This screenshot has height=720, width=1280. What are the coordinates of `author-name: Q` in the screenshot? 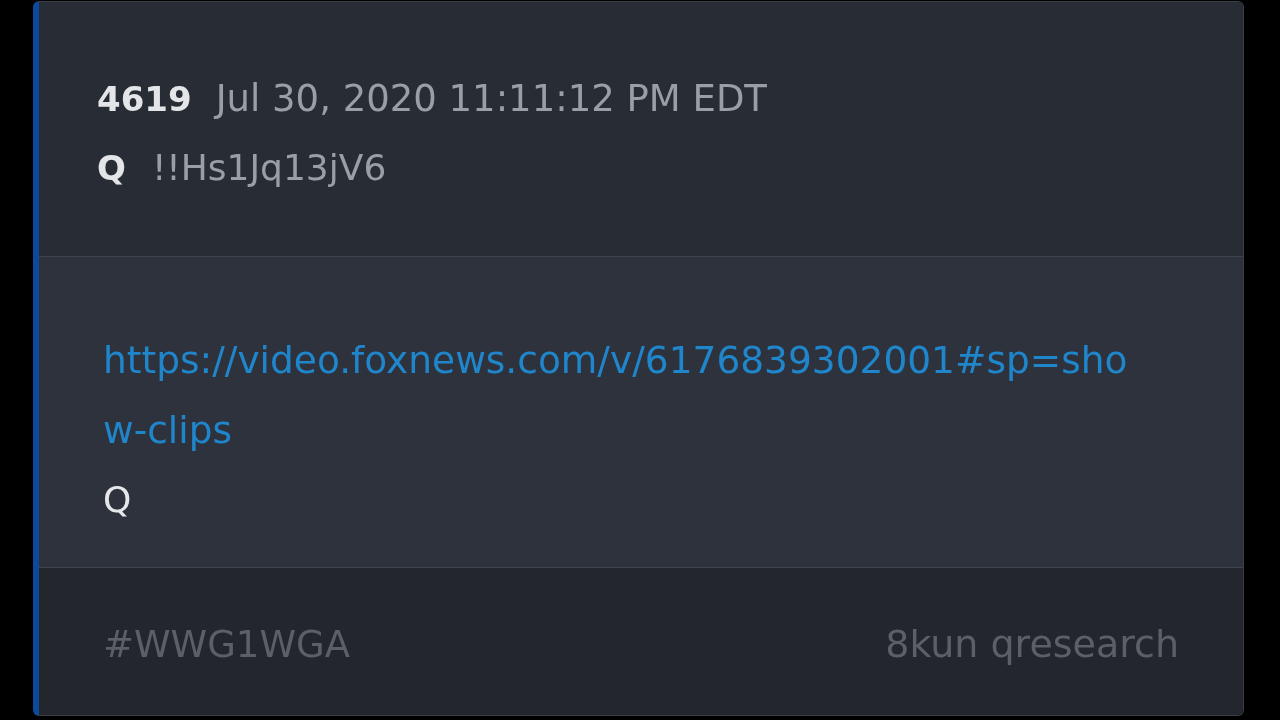 It's located at (111, 168).